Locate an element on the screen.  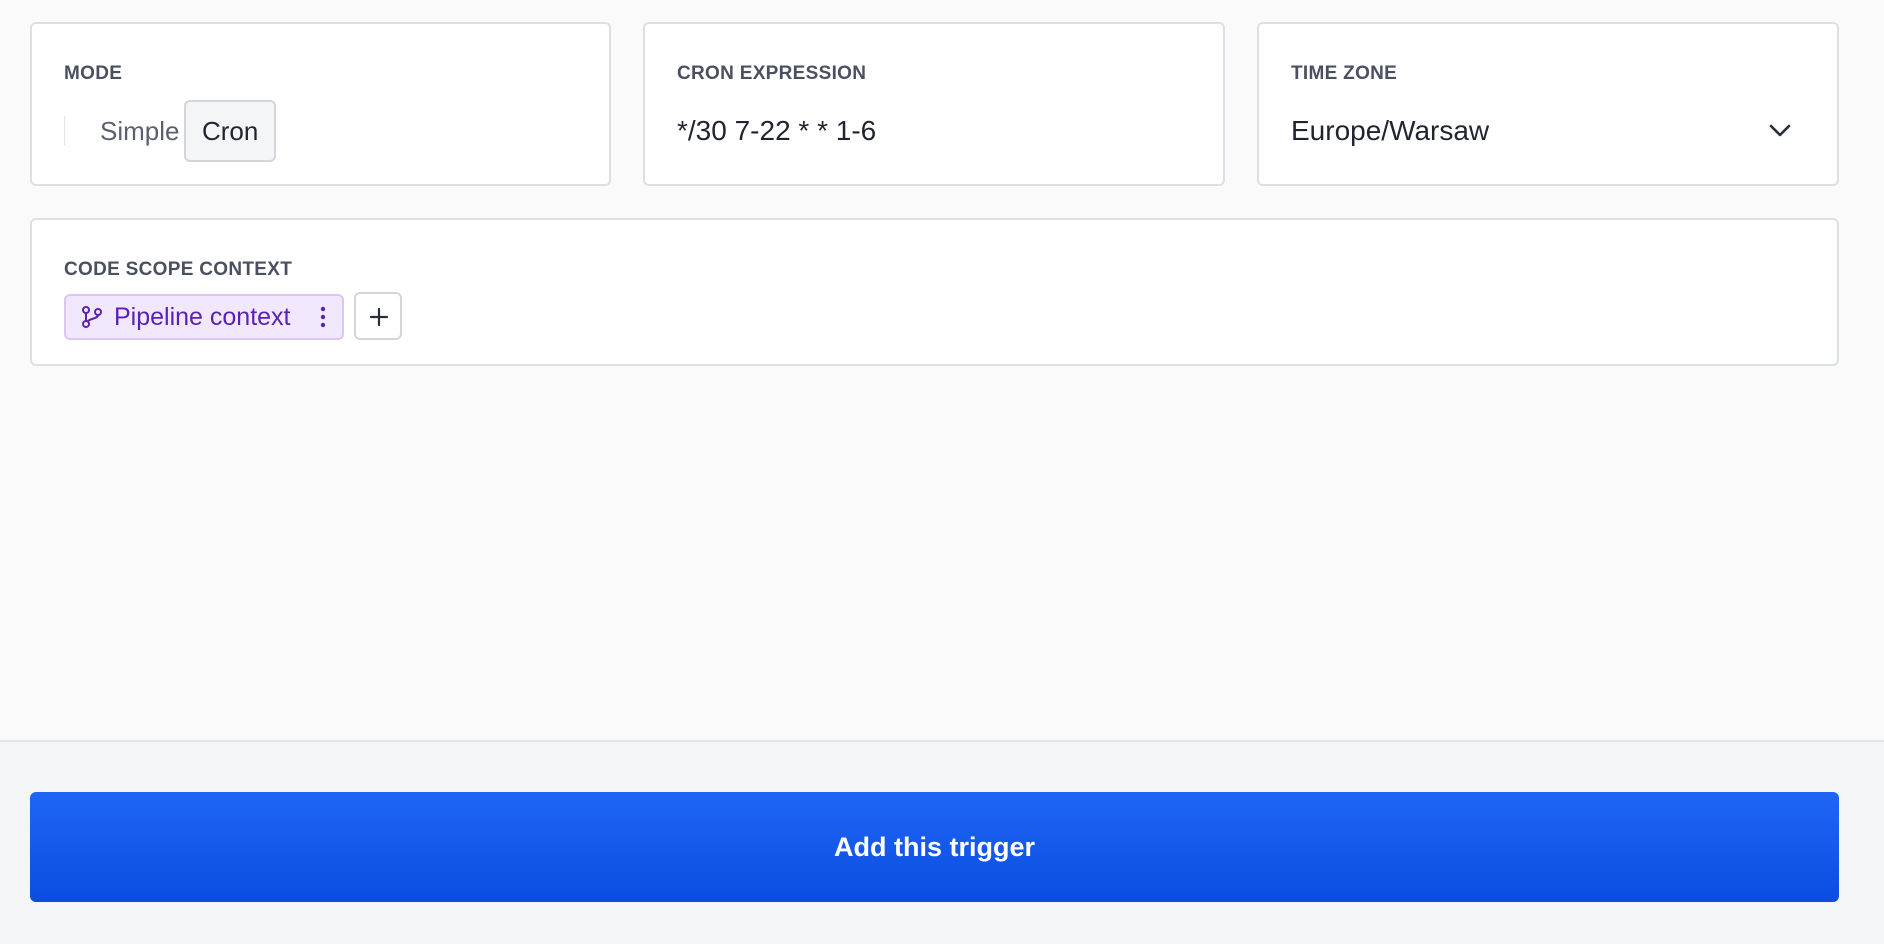
timezone-label: TIME ZONE is located at coordinates (1344, 73).